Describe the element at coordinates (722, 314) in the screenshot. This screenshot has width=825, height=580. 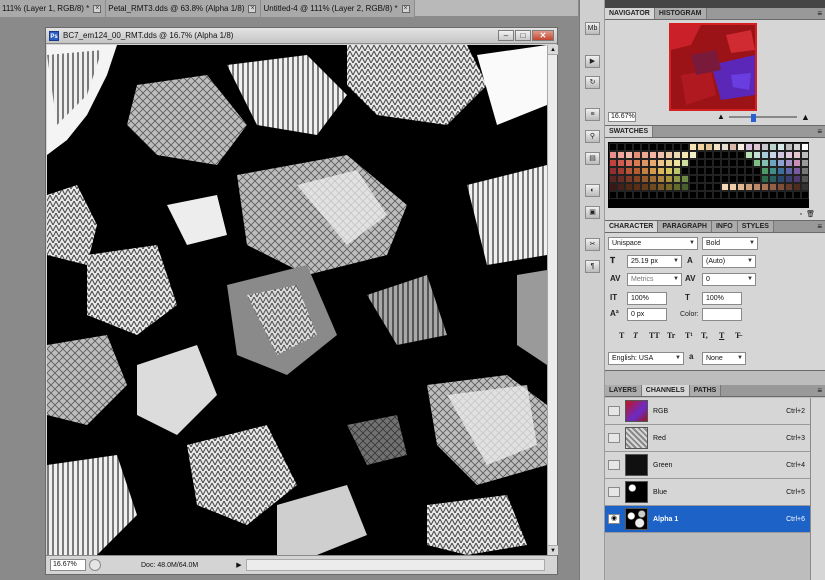
I see `text-color-swatch` at that location.